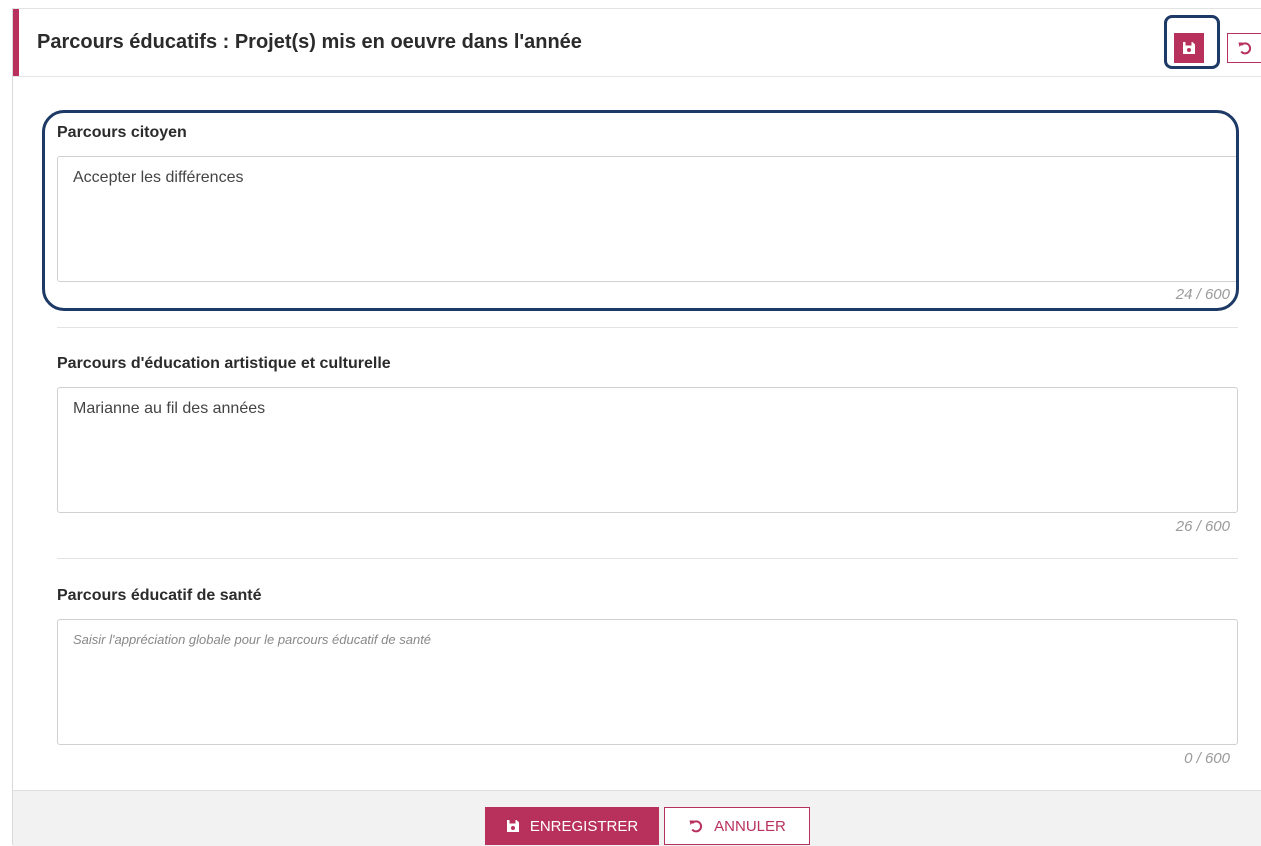 This screenshot has width=1261, height=846. I want to click on form-footer: ENREGISTRER ANNULER, so click(637, 818).